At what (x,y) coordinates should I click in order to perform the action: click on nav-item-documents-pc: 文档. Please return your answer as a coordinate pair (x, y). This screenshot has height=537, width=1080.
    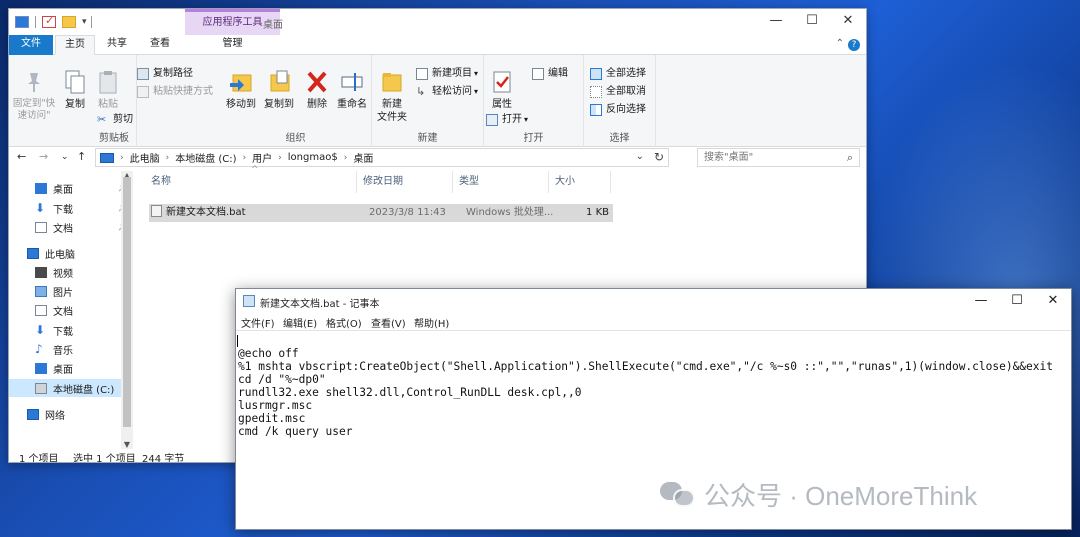
    Looking at the image, I should click on (84, 310).